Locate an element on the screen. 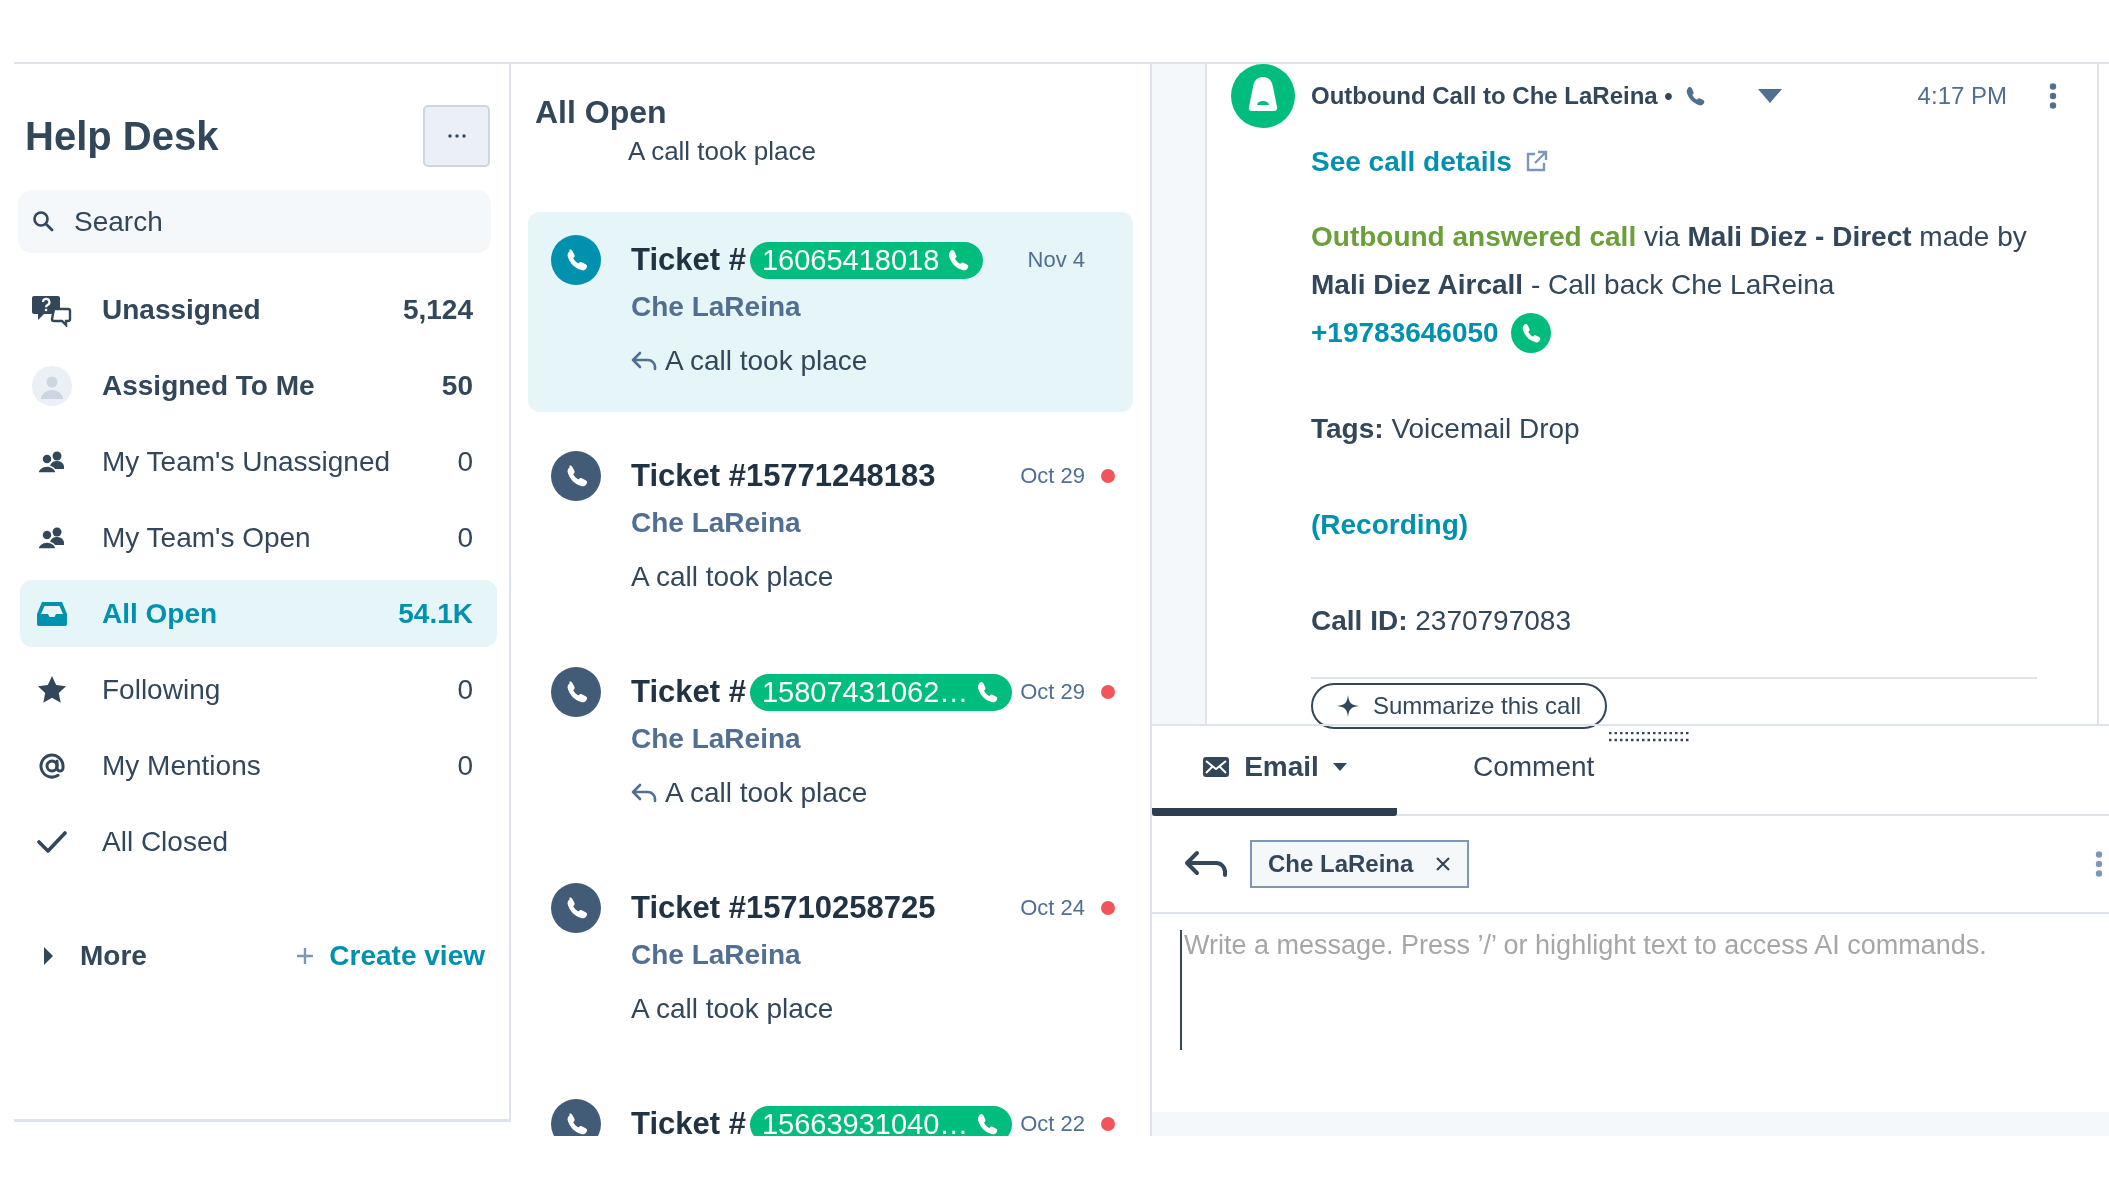 Image resolution: width=2109 pixels, height=1186 pixels. sidebar-title: Help Desk is located at coordinates (122, 136).